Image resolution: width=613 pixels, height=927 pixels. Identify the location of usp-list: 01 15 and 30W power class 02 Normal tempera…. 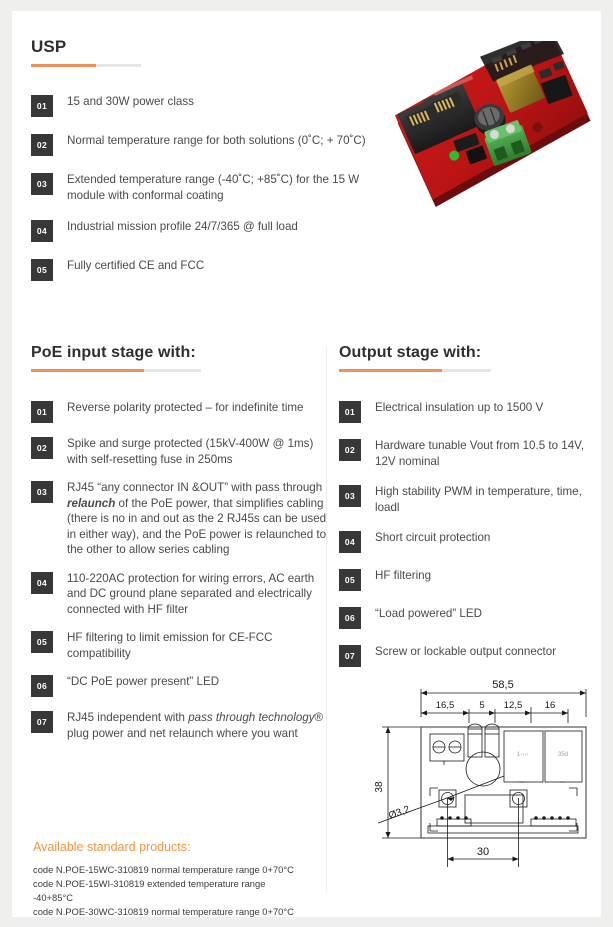
(203, 187).